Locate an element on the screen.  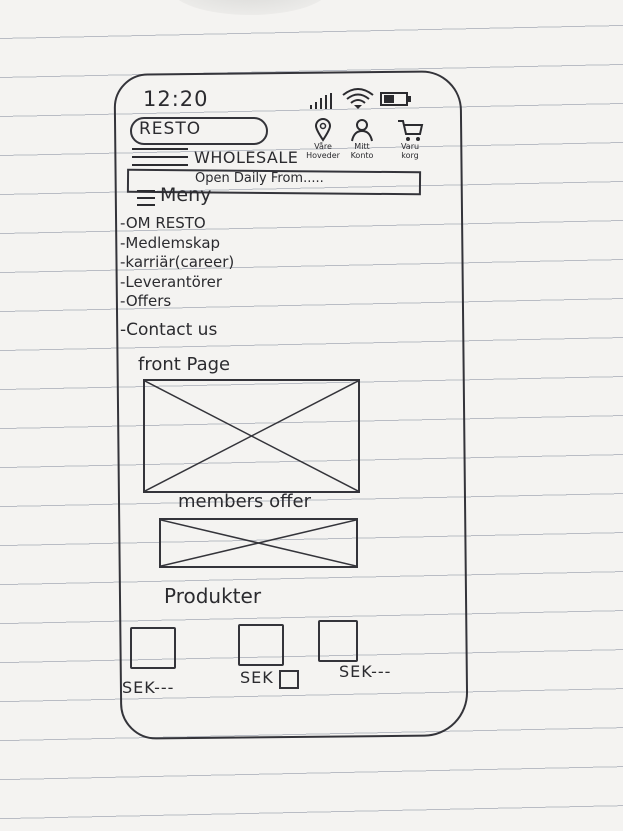
brand-title: WHOLESALE is located at coordinates (246, 157).